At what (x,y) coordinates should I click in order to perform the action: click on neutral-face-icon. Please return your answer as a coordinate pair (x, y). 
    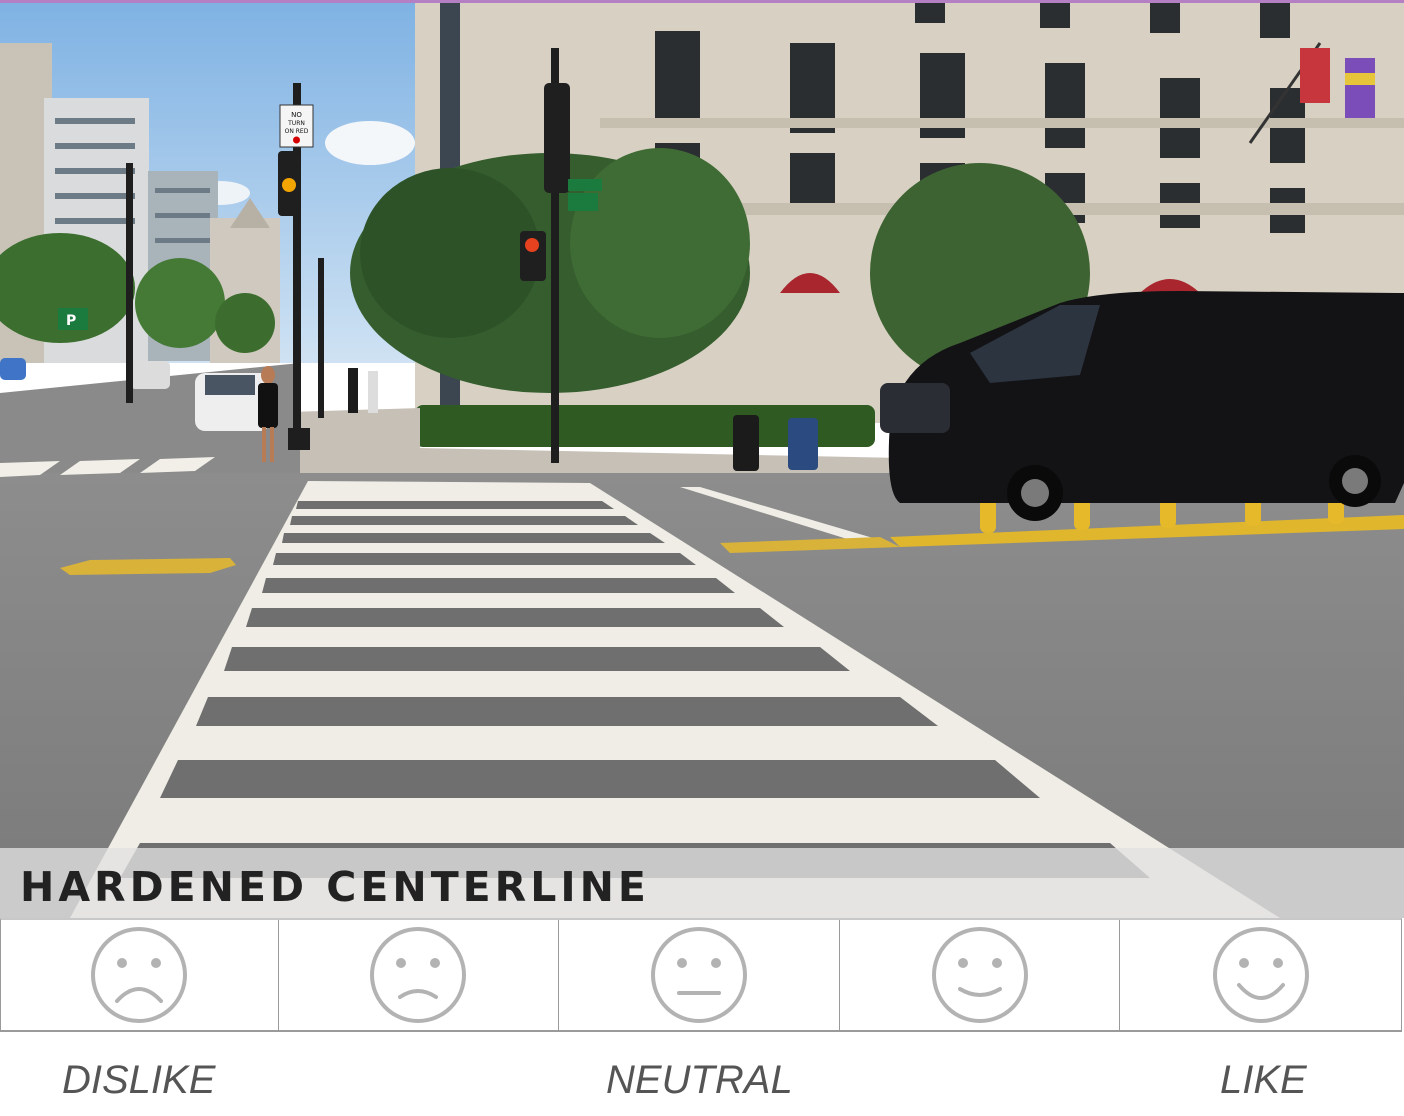
    Looking at the image, I should click on (699, 975).